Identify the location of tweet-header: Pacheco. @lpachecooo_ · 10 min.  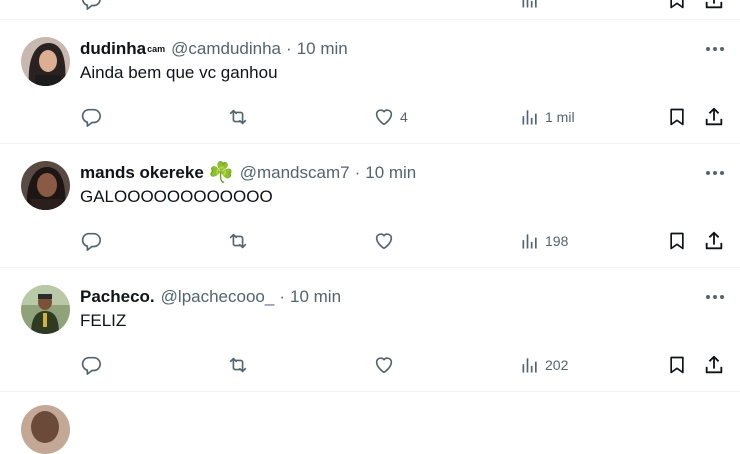
(210, 297).